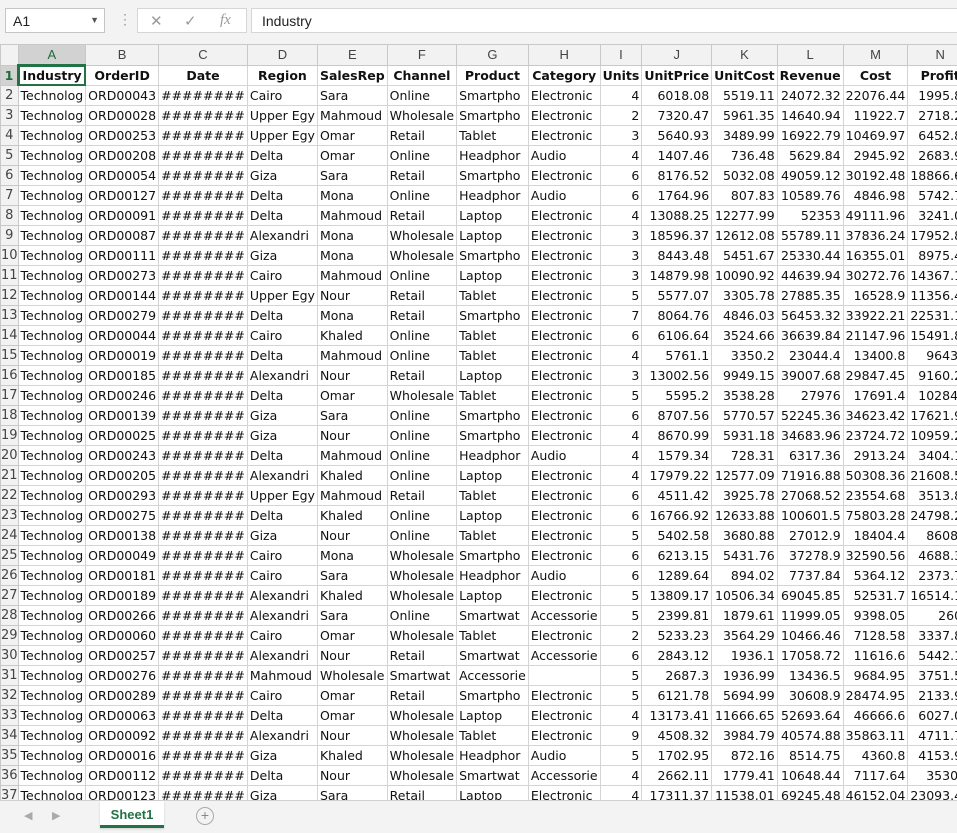  I want to click on cell: 14640.94, so click(810, 115).